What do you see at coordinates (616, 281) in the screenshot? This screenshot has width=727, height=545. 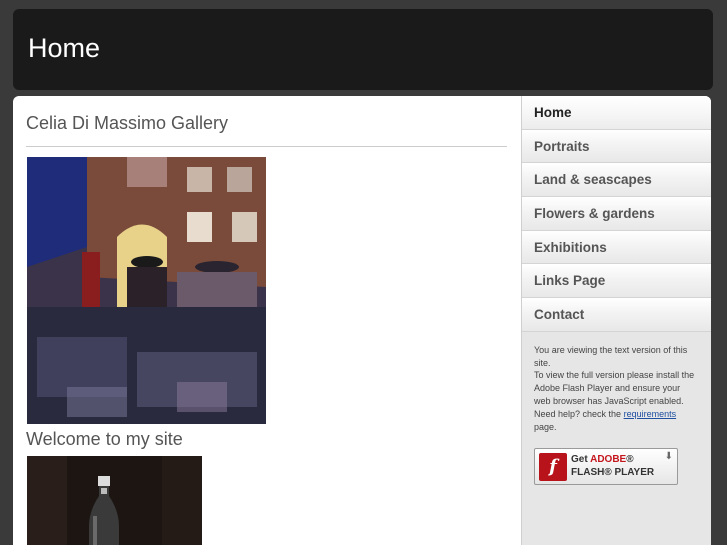 I see `nav-item-links-page: Links Page` at bounding box center [616, 281].